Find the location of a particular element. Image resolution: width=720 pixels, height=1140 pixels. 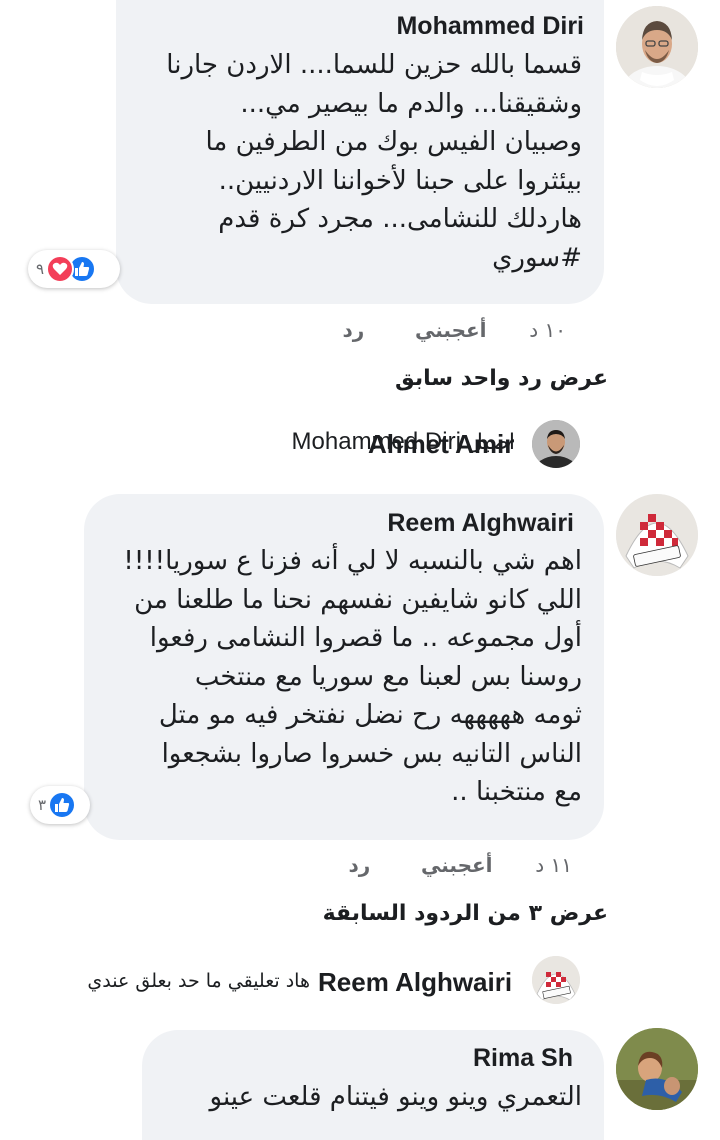

comment-actions: ١٠ د أعجبني رد is located at coordinates (454, 330).